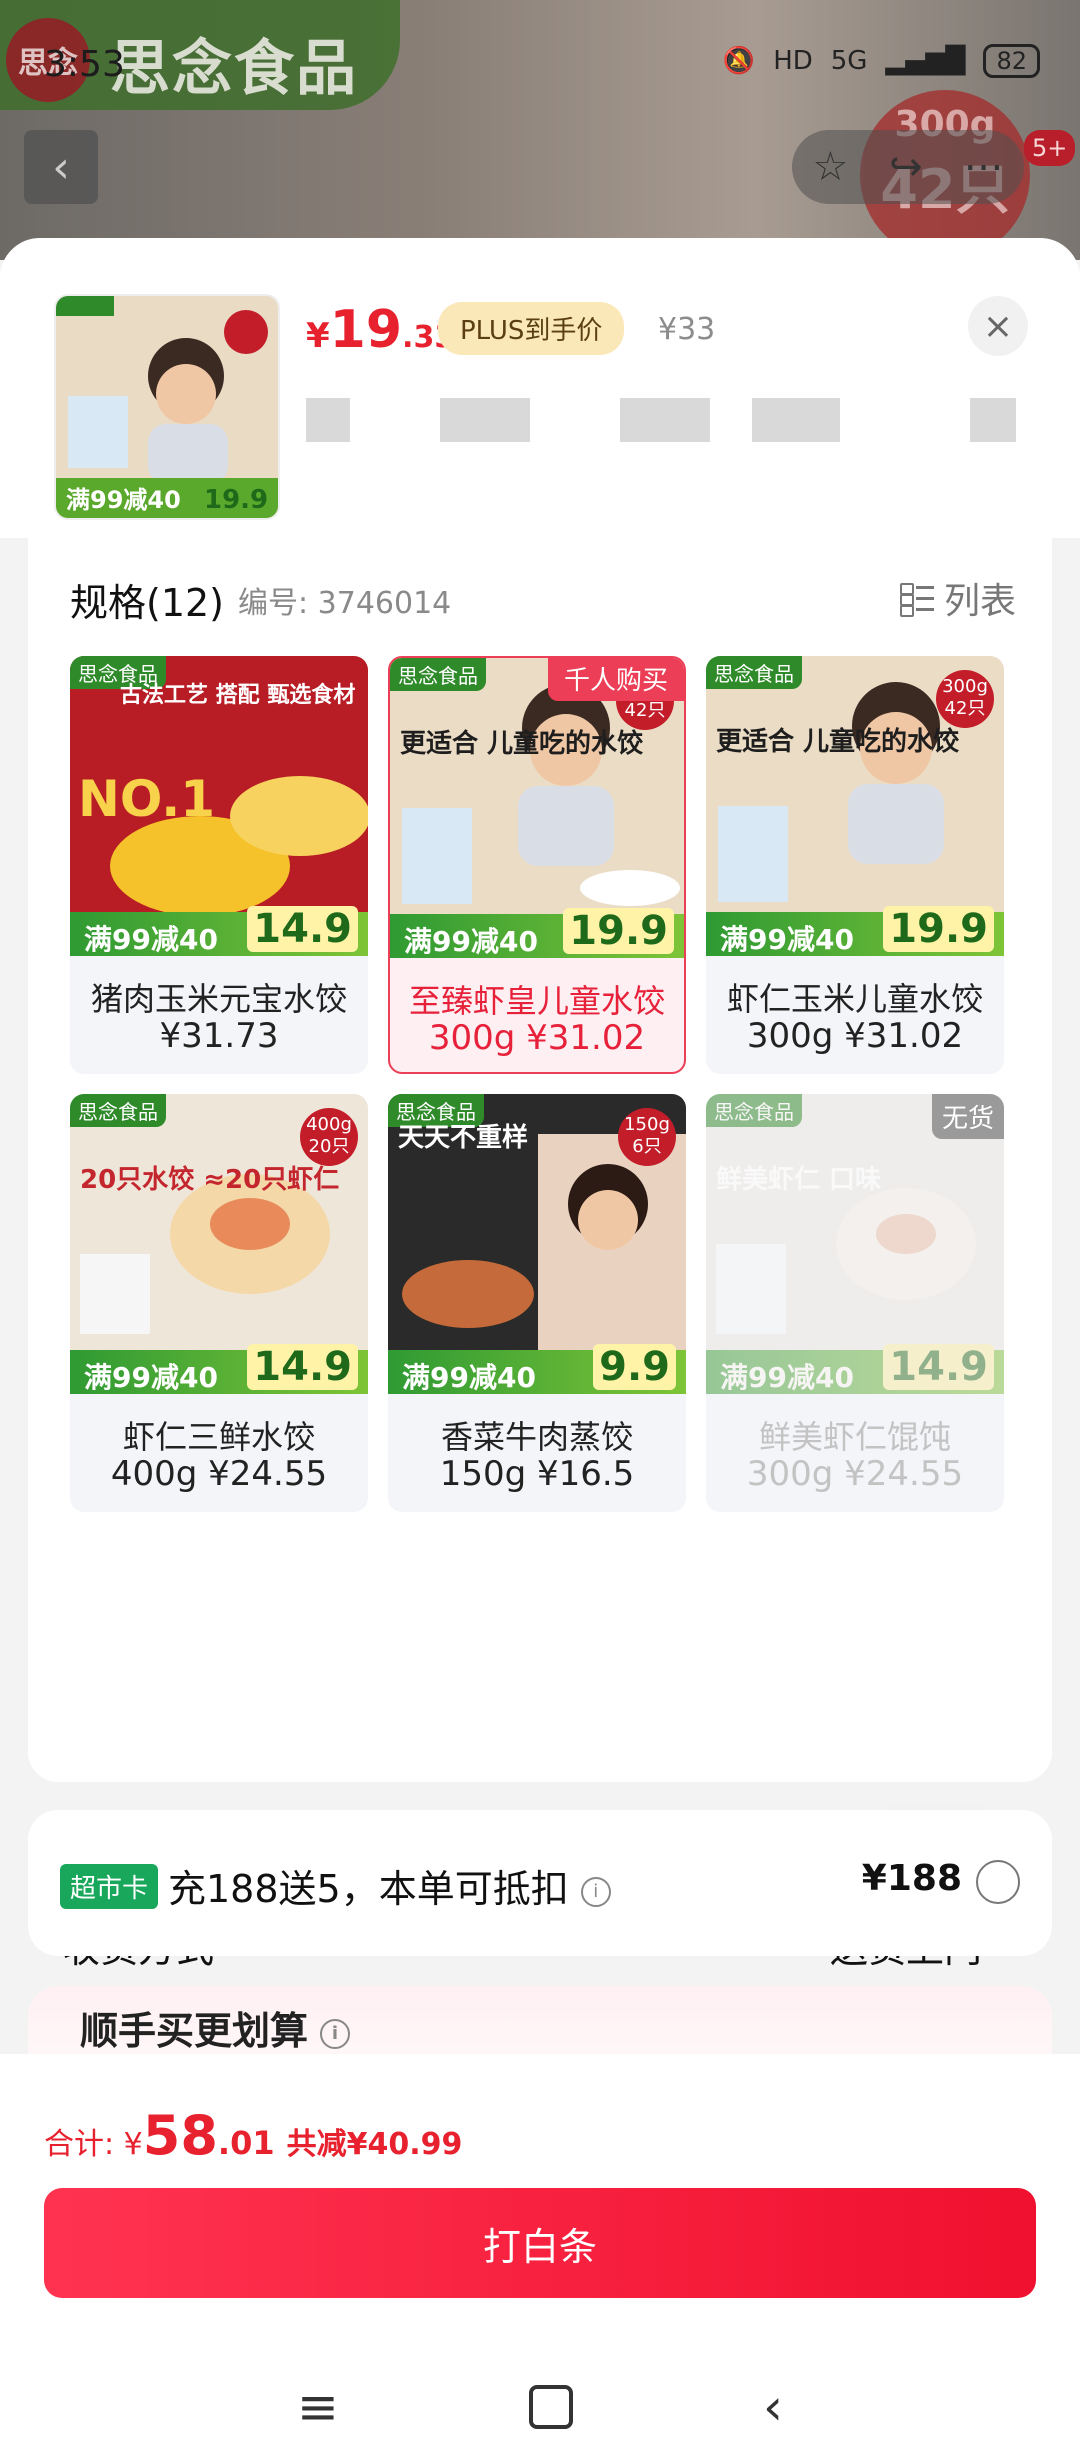 Image resolution: width=1080 pixels, height=2460 pixels. What do you see at coordinates (537, 1369) in the screenshot?
I see `promo-banner: 满99减40 9.9` at bounding box center [537, 1369].